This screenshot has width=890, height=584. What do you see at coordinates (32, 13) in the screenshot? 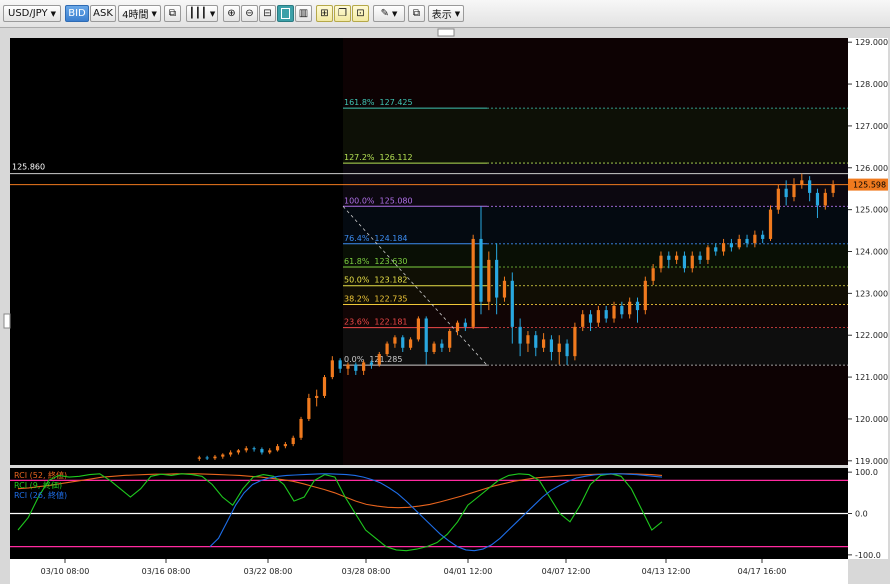
I see `symbol-select: USD/JPY ▼` at bounding box center [32, 13].